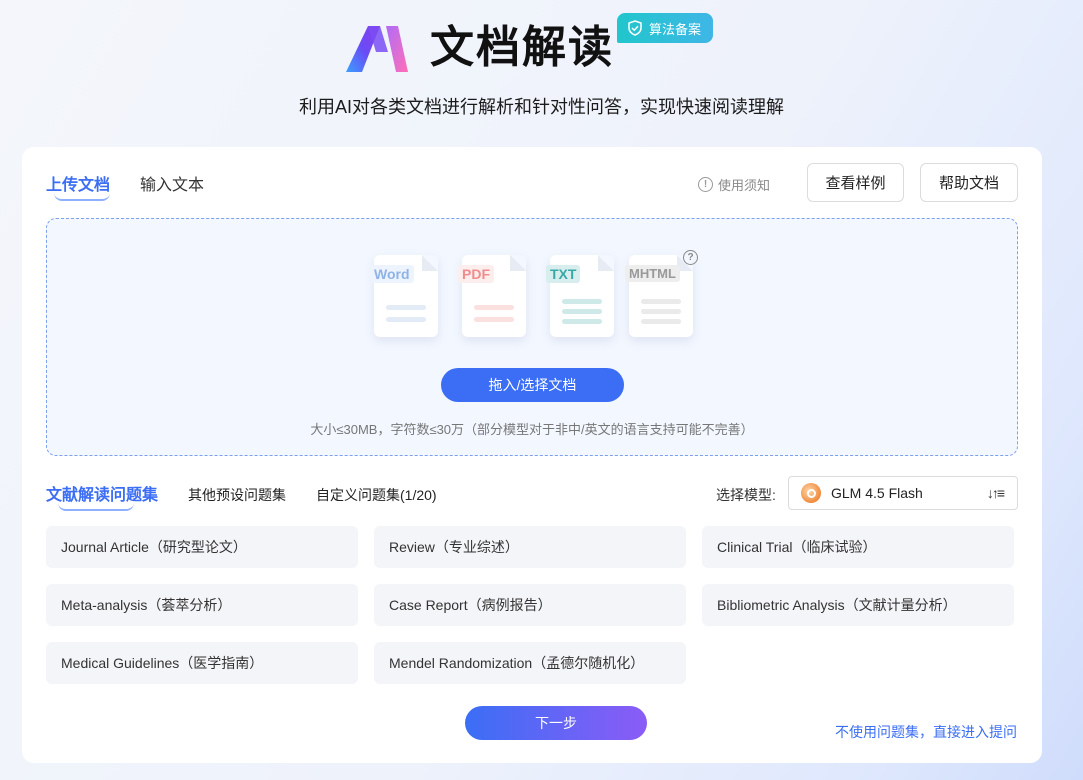 Image resolution: width=1083 pixels, height=780 pixels. What do you see at coordinates (563, 274) in the screenshot?
I see `txt-label: TXT` at bounding box center [563, 274].